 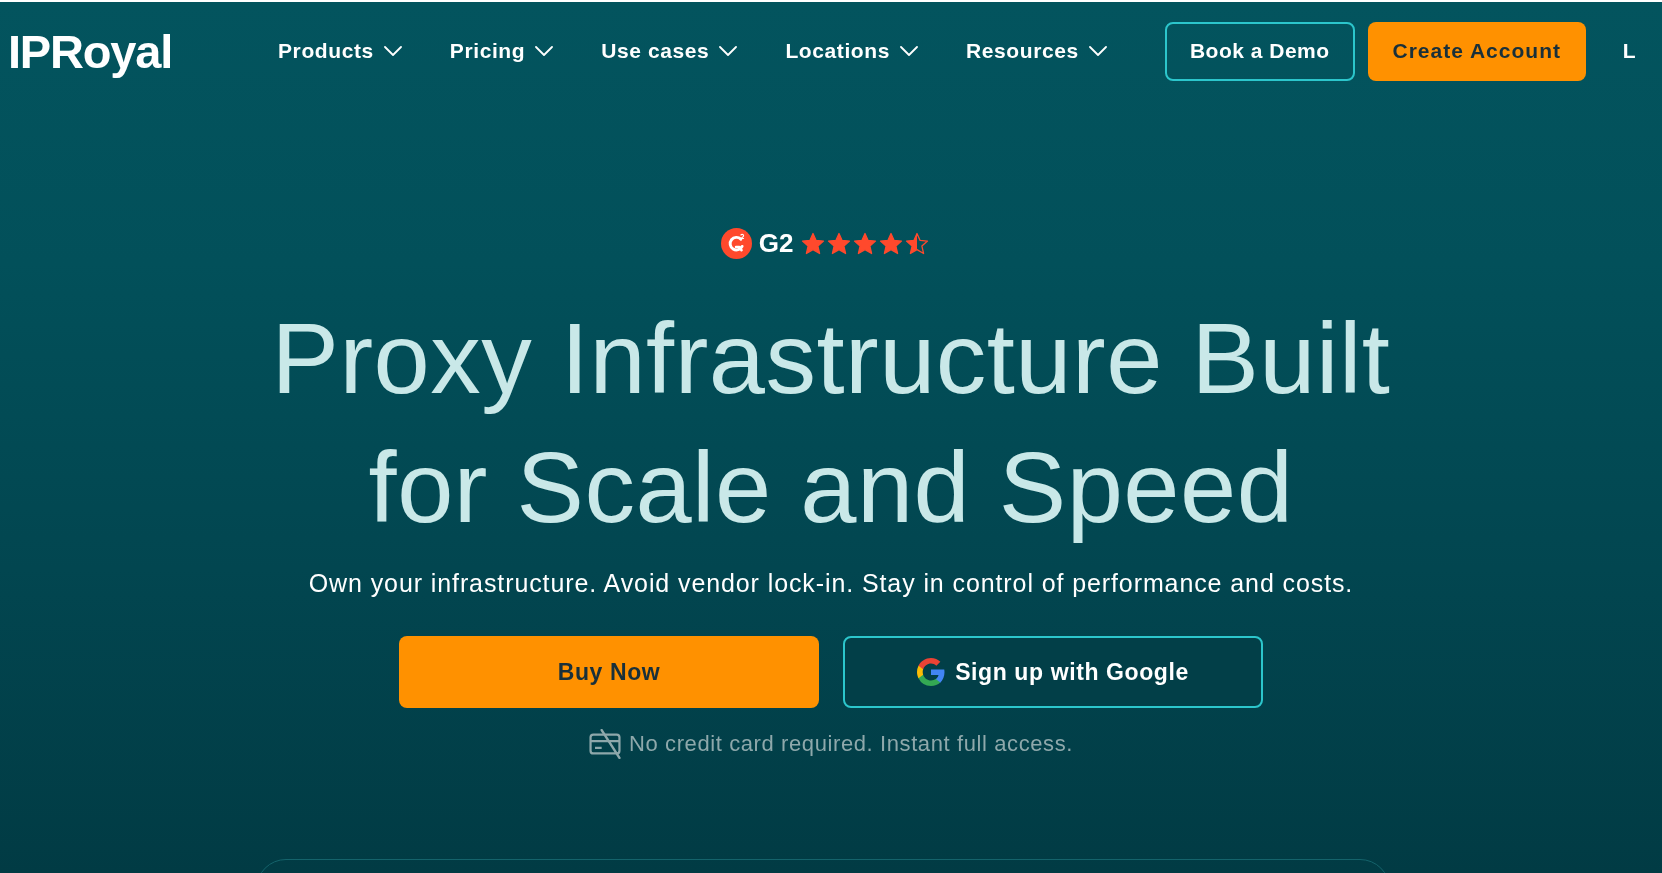 What do you see at coordinates (851, 744) in the screenshot?
I see `no-card-note: No credit card required. Instant full access.` at bounding box center [851, 744].